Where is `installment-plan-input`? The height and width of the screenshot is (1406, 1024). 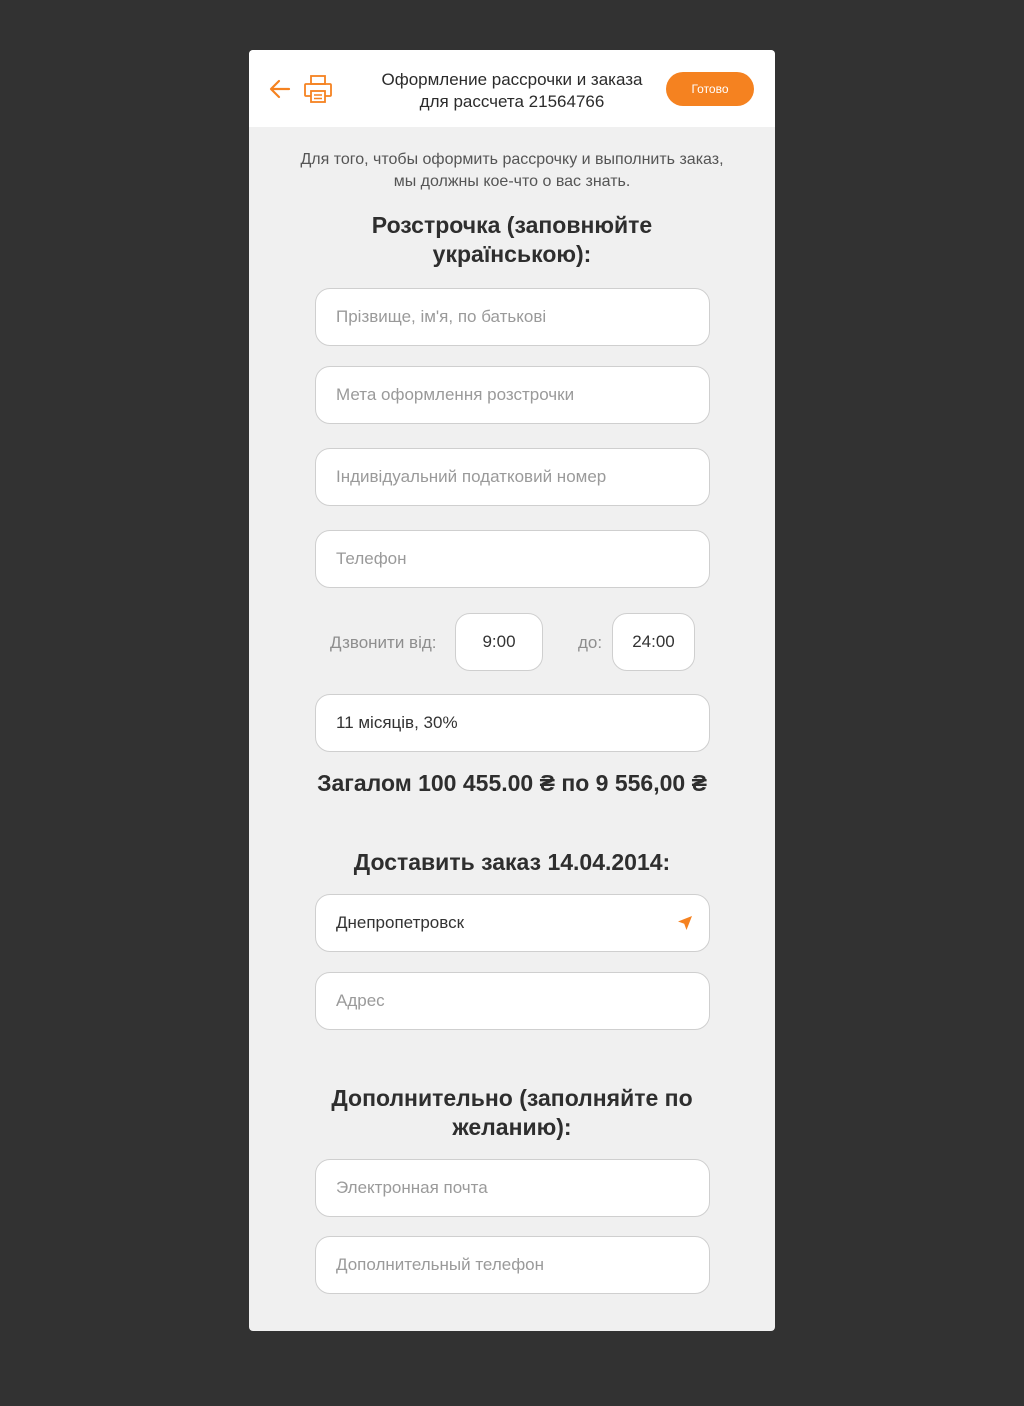
installment-plan-input is located at coordinates (512, 723).